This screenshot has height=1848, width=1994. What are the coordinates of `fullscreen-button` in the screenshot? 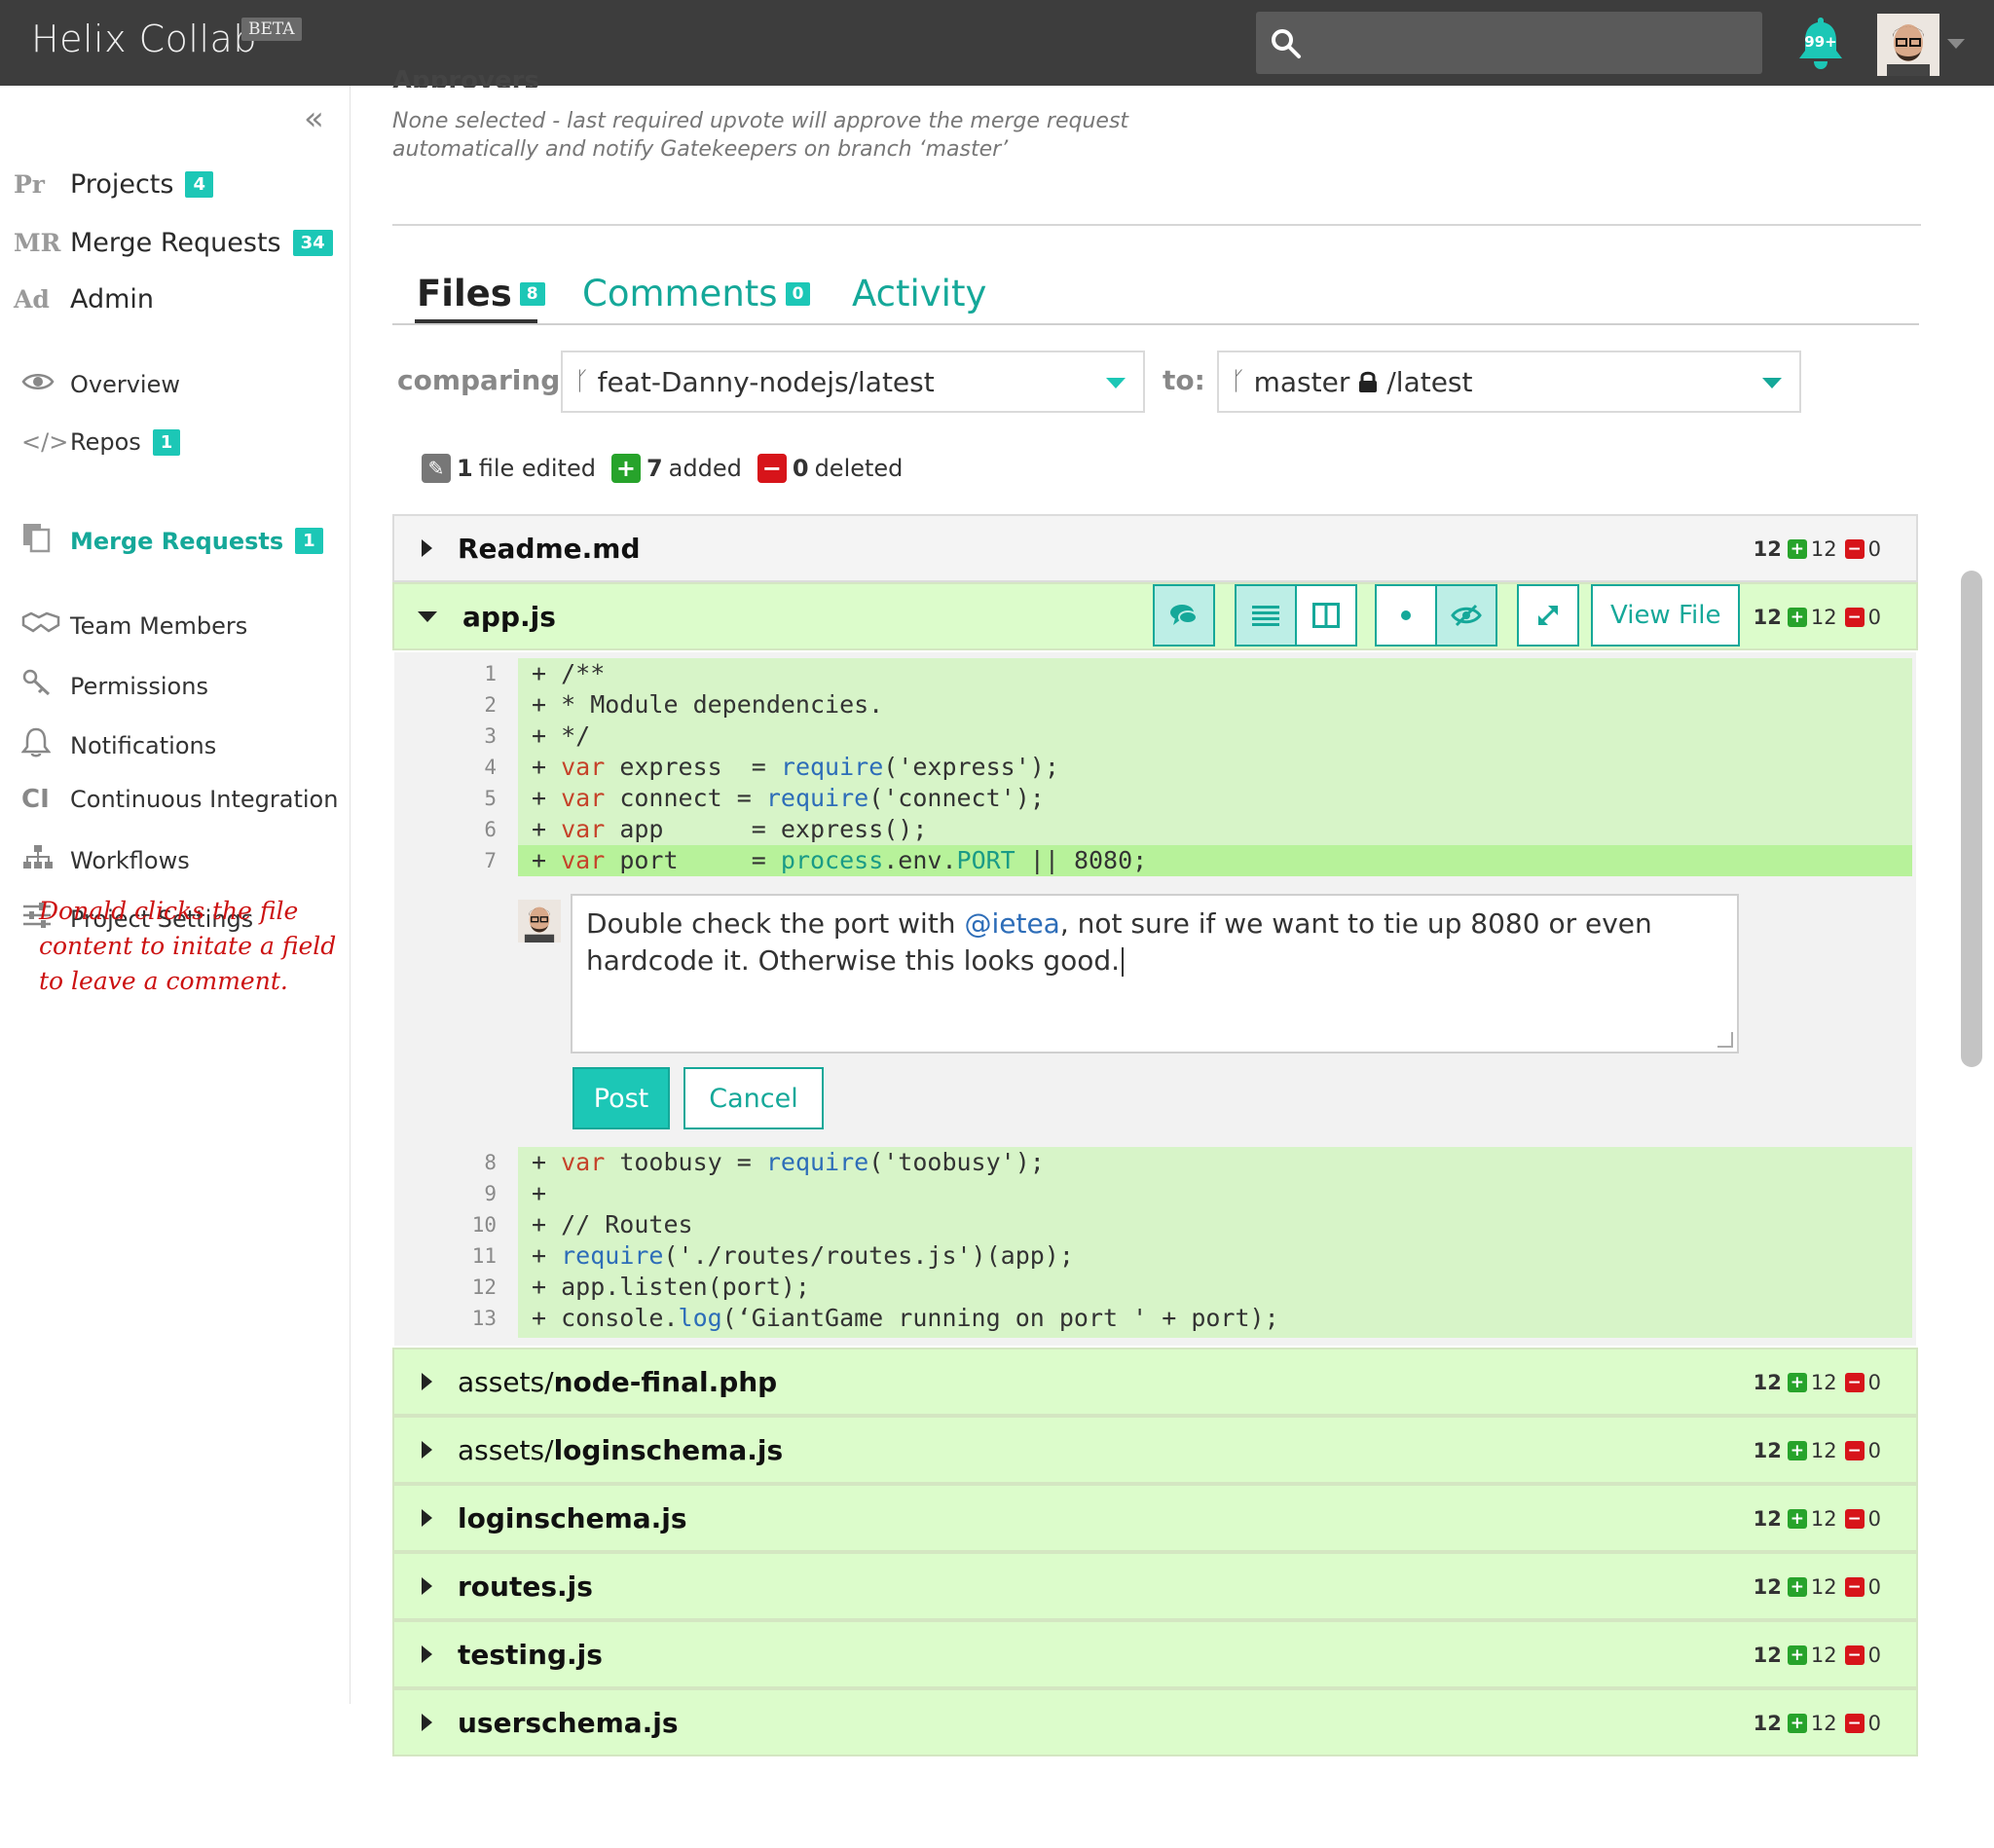 It's located at (1548, 615).